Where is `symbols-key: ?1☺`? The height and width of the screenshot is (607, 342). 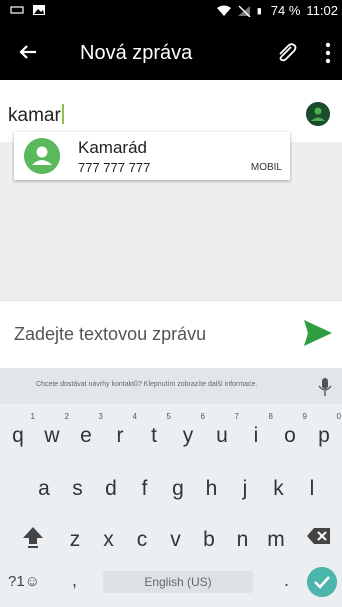
symbols-key: ?1☺ is located at coordinates (24, 581).